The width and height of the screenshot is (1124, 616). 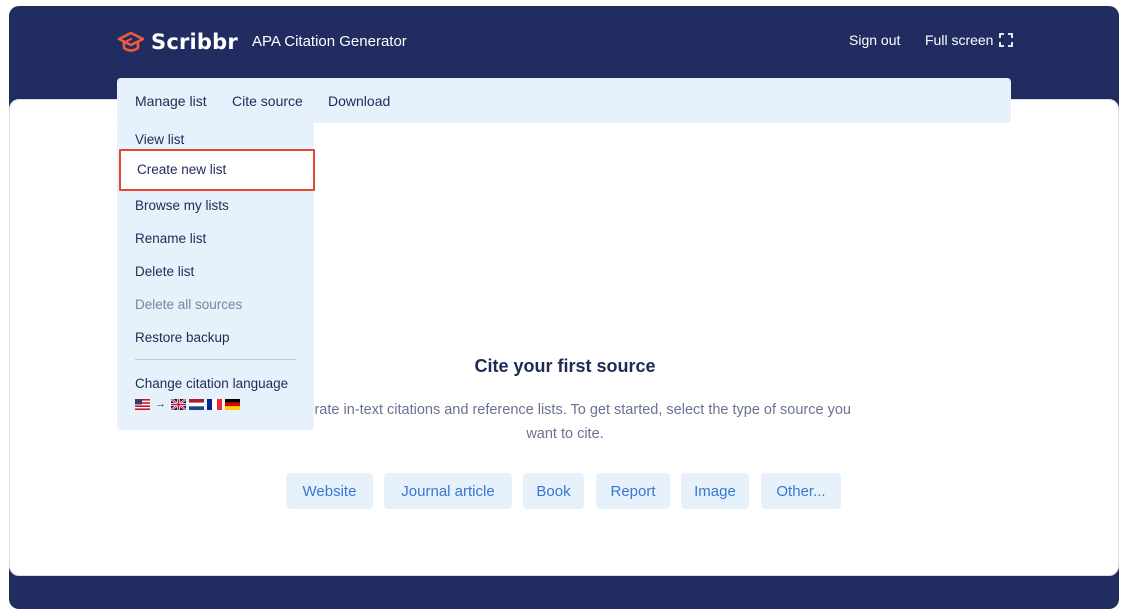 I want to click on menu-item-create-new-list: Create new list, so click(x=217, y=170).